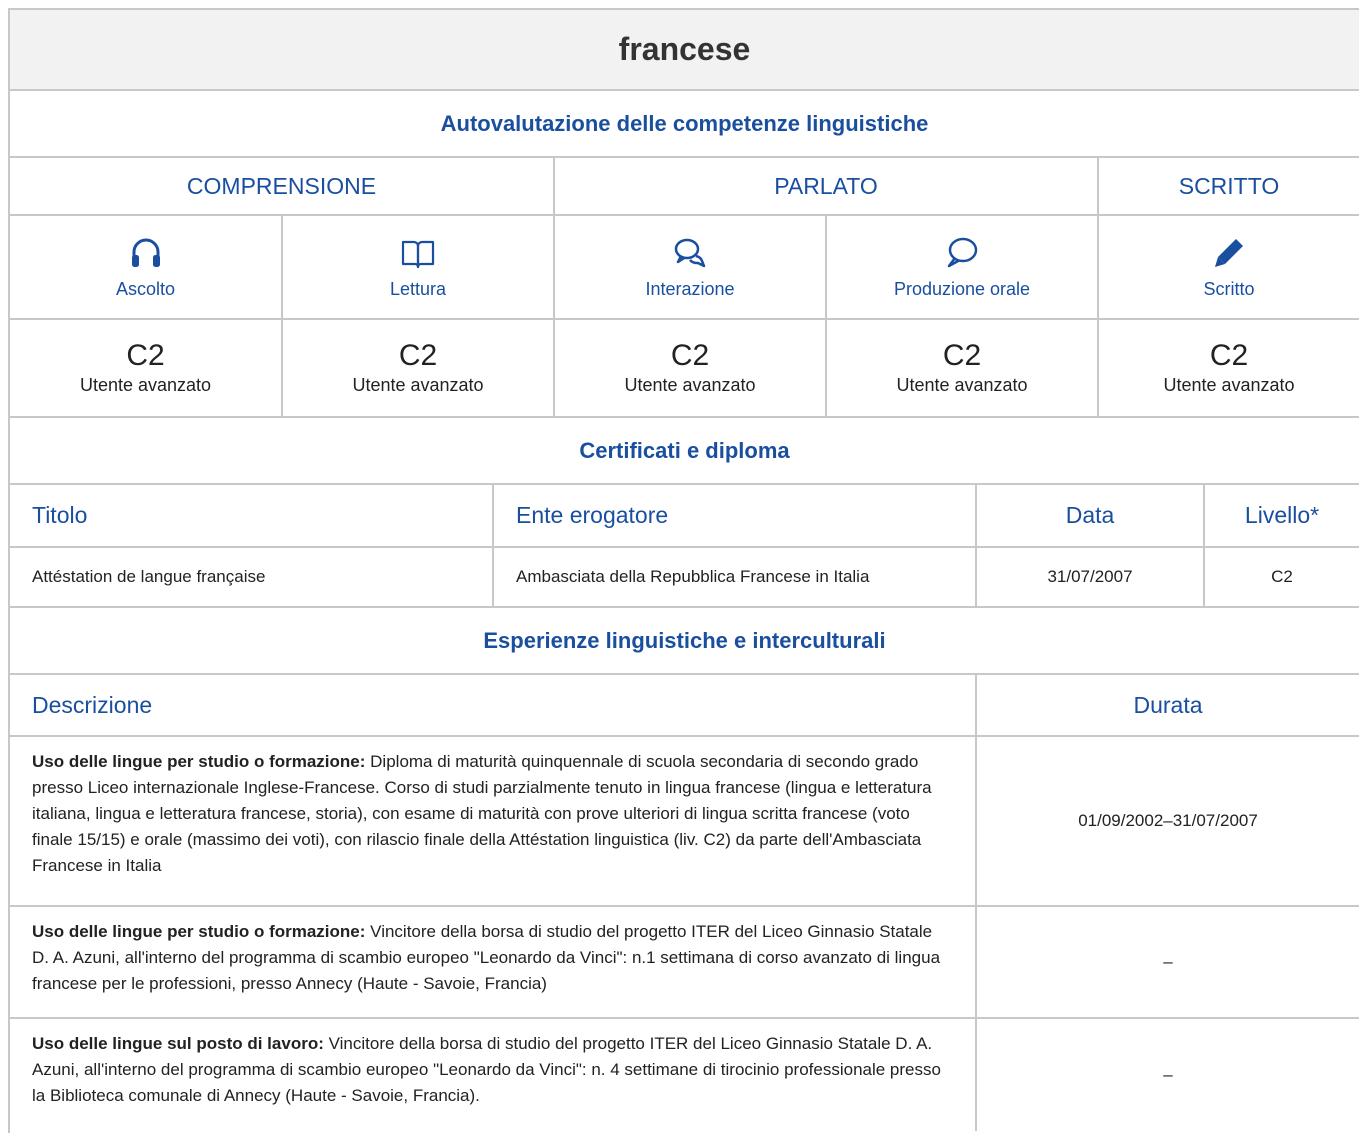 The width and height of the screenshot is (1359, 1133). What do you see at coordinates (493, 705) in the screenshot?
I see `header-descrizione: Descrizione` at bounding box center [493, 705].